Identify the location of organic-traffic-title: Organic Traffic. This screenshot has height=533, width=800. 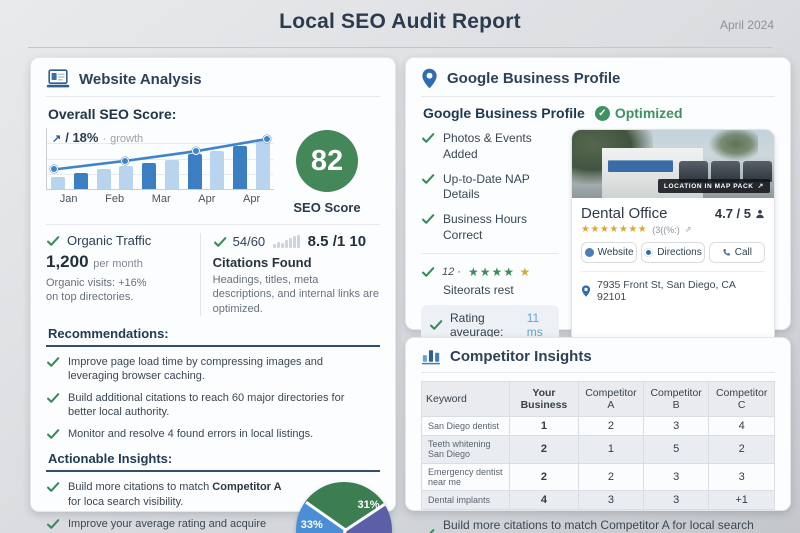
(109, 240).